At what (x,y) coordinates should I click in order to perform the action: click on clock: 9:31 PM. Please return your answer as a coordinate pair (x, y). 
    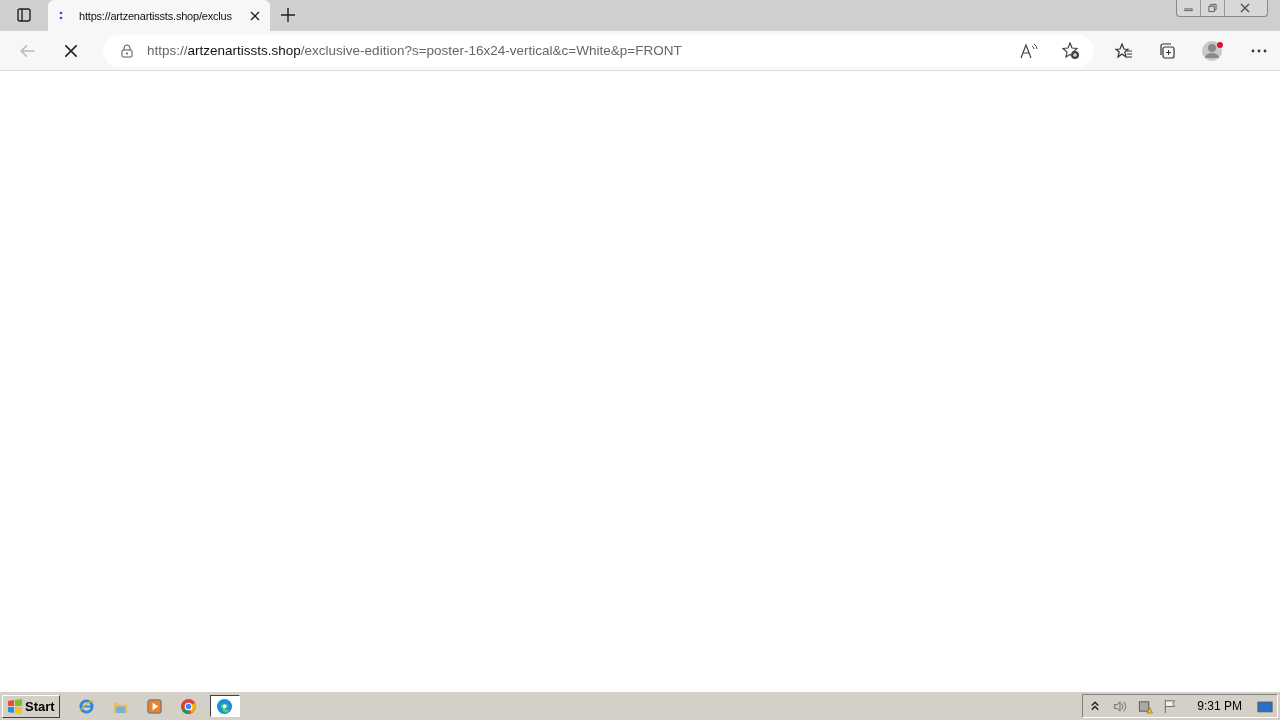
    Looking at the image, I should click on (1219, 706).